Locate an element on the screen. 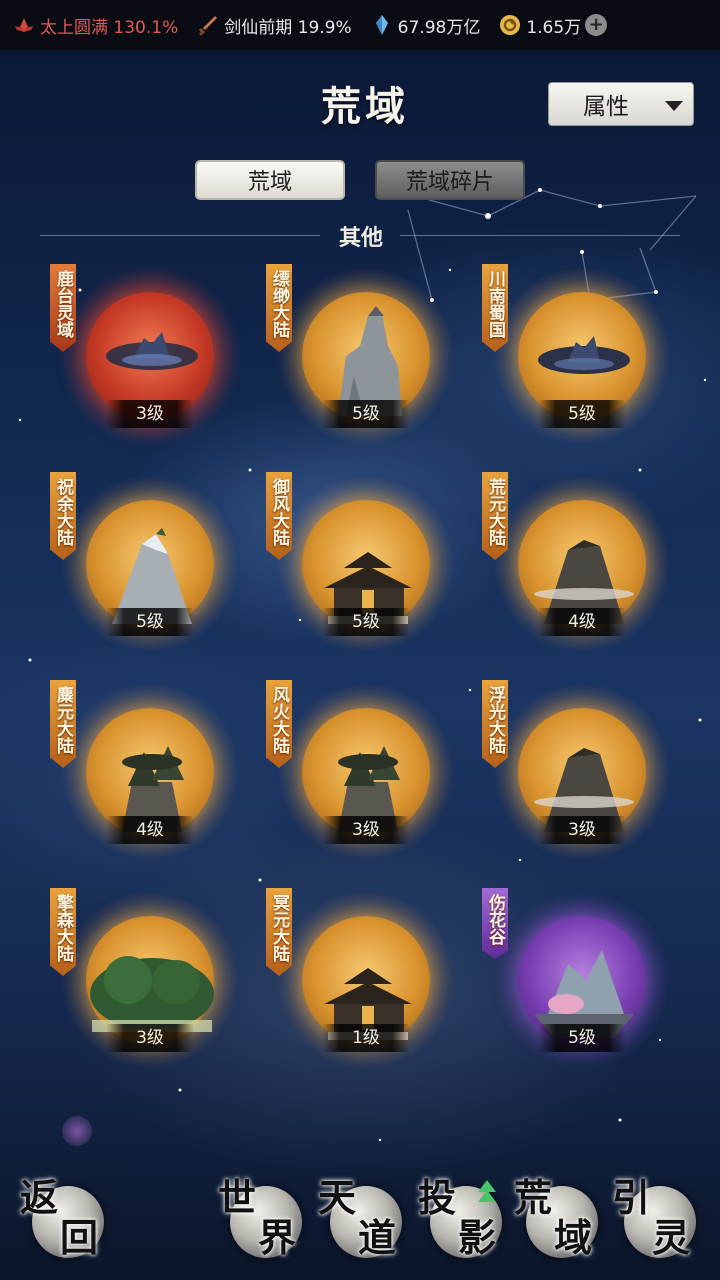 Image resolution: width=720 pixels, height=1280 pixels. wild-domain-button: 荒 域 is located at coordinates (560, 1224).